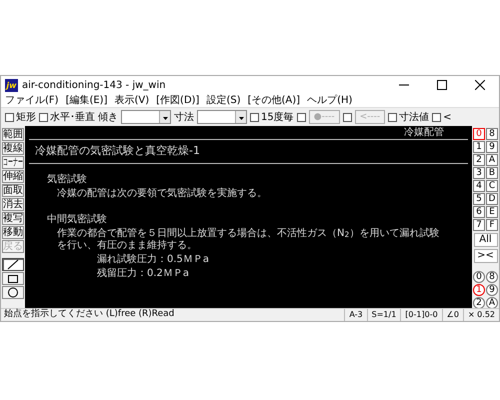 This screenshot has height=400, width=500. I want to click on menu-item: ファイル(F), so click(32, 100).